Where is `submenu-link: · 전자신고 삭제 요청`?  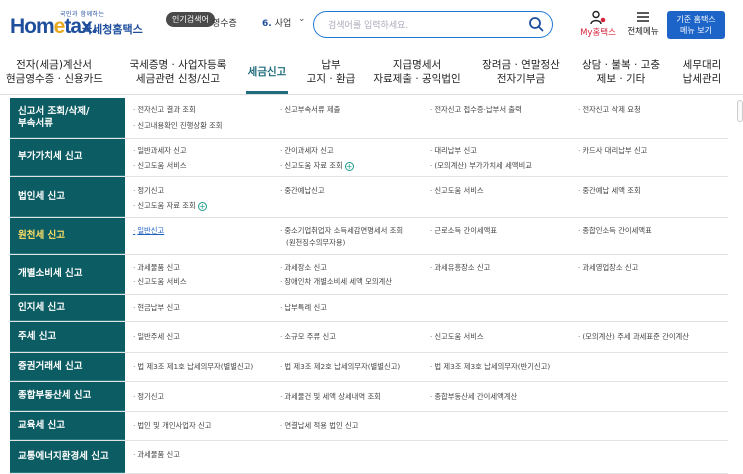 submenu-link: · 전자신고 삭제 요청 is located at coordinates (609, 110).